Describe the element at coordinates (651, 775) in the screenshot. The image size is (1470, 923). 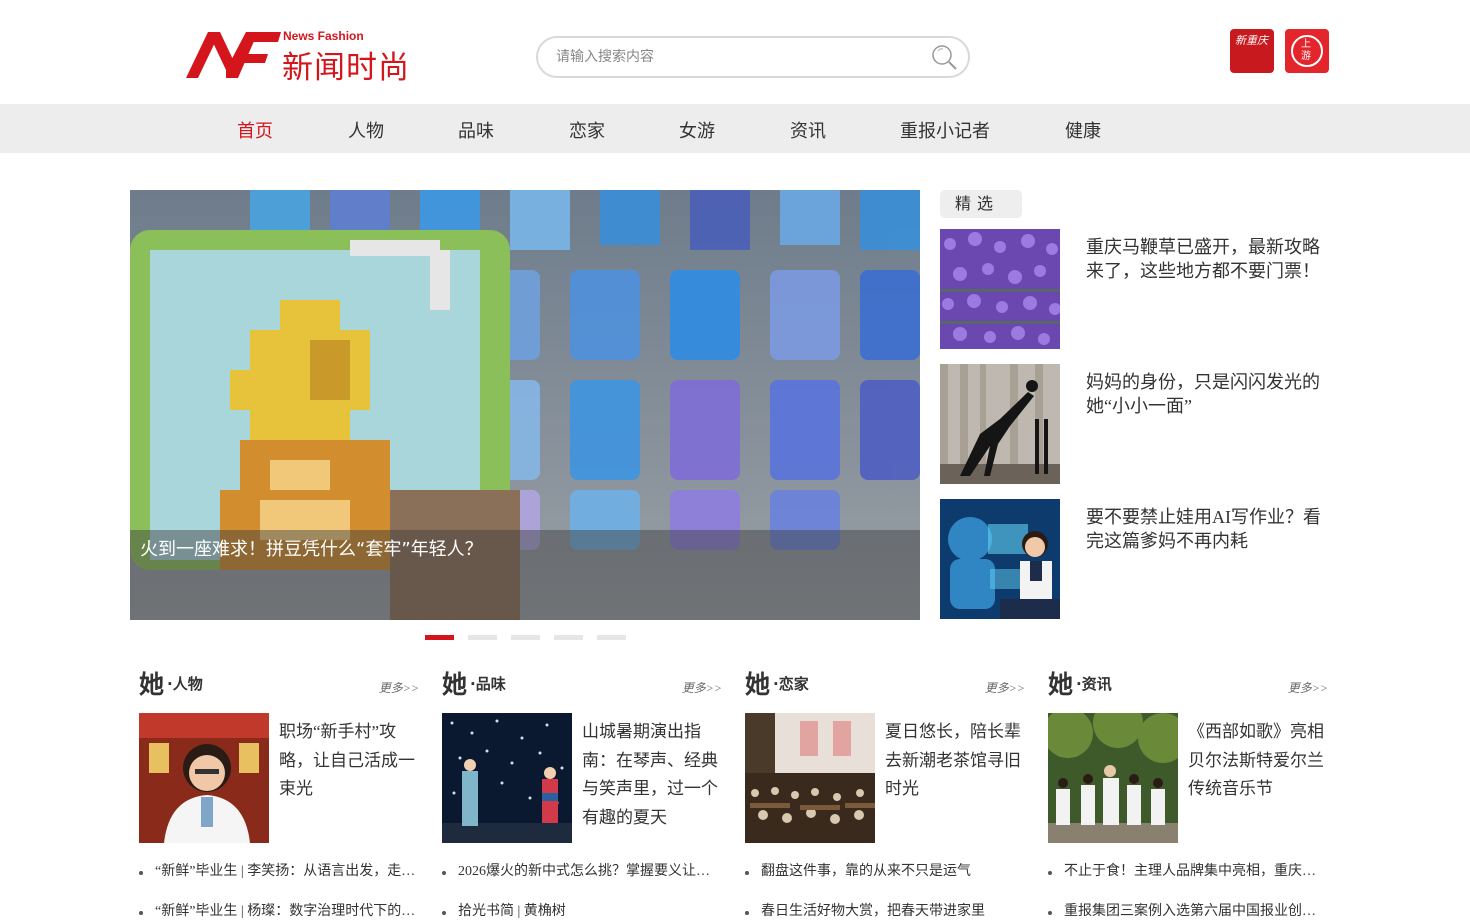
I see `section-lead-text: 山城暑期演出指南：在琴声、经典与笑声里，过一个有趣的夏天` at that location.